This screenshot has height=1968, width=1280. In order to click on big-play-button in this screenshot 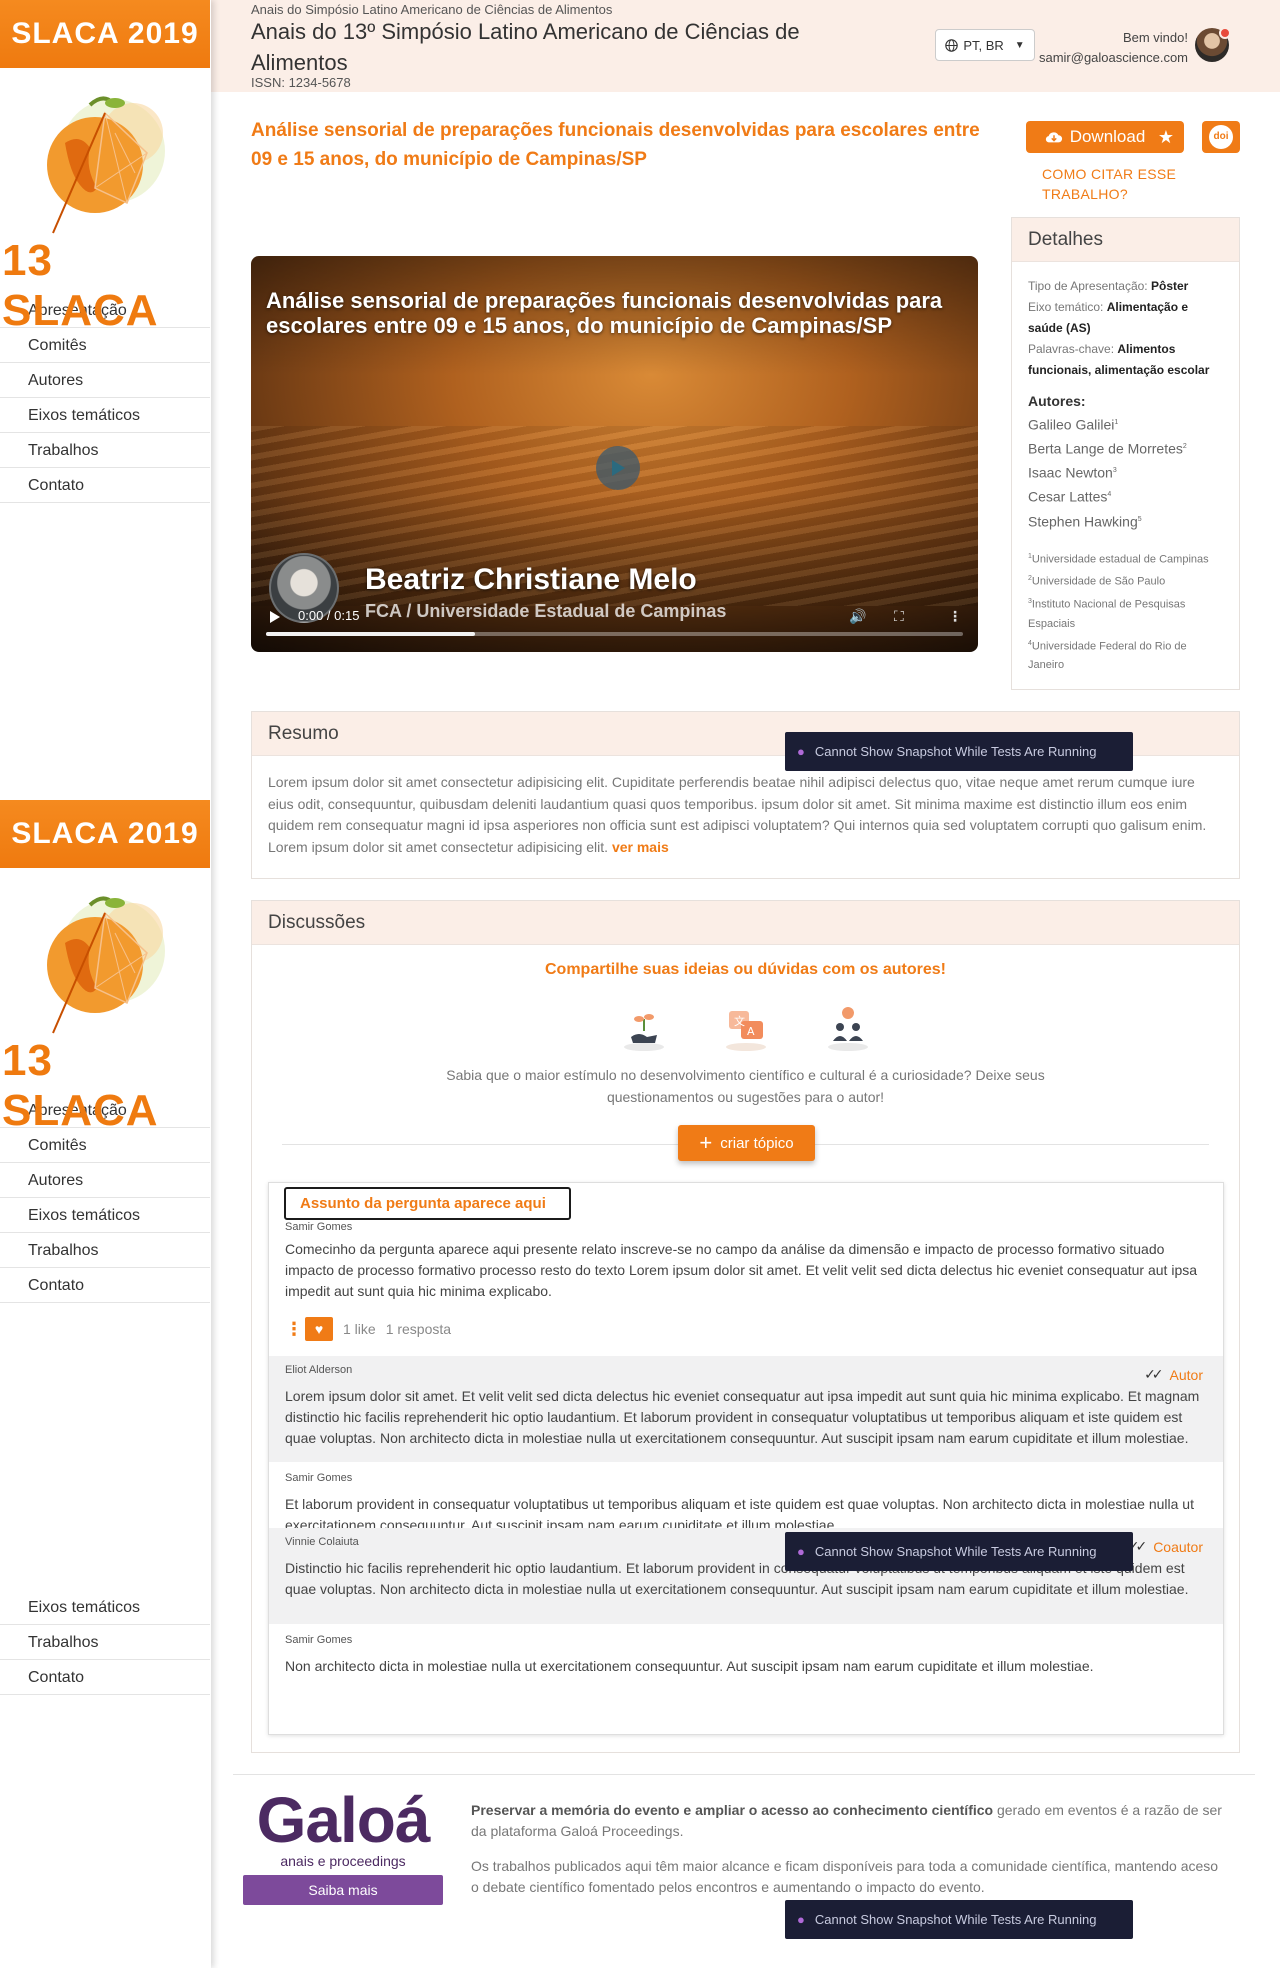, I will do `click(618, 468)`.